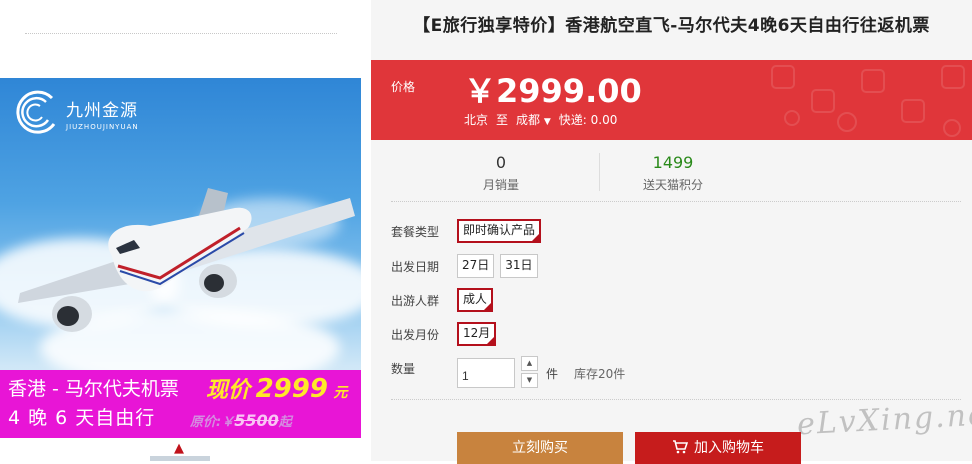 The width and height of the screenshot is (972, 464). What do you see at coordinates (529, 363) in the screenshot?
I see `increase-button: ▲` at bounding box center [529, 363].